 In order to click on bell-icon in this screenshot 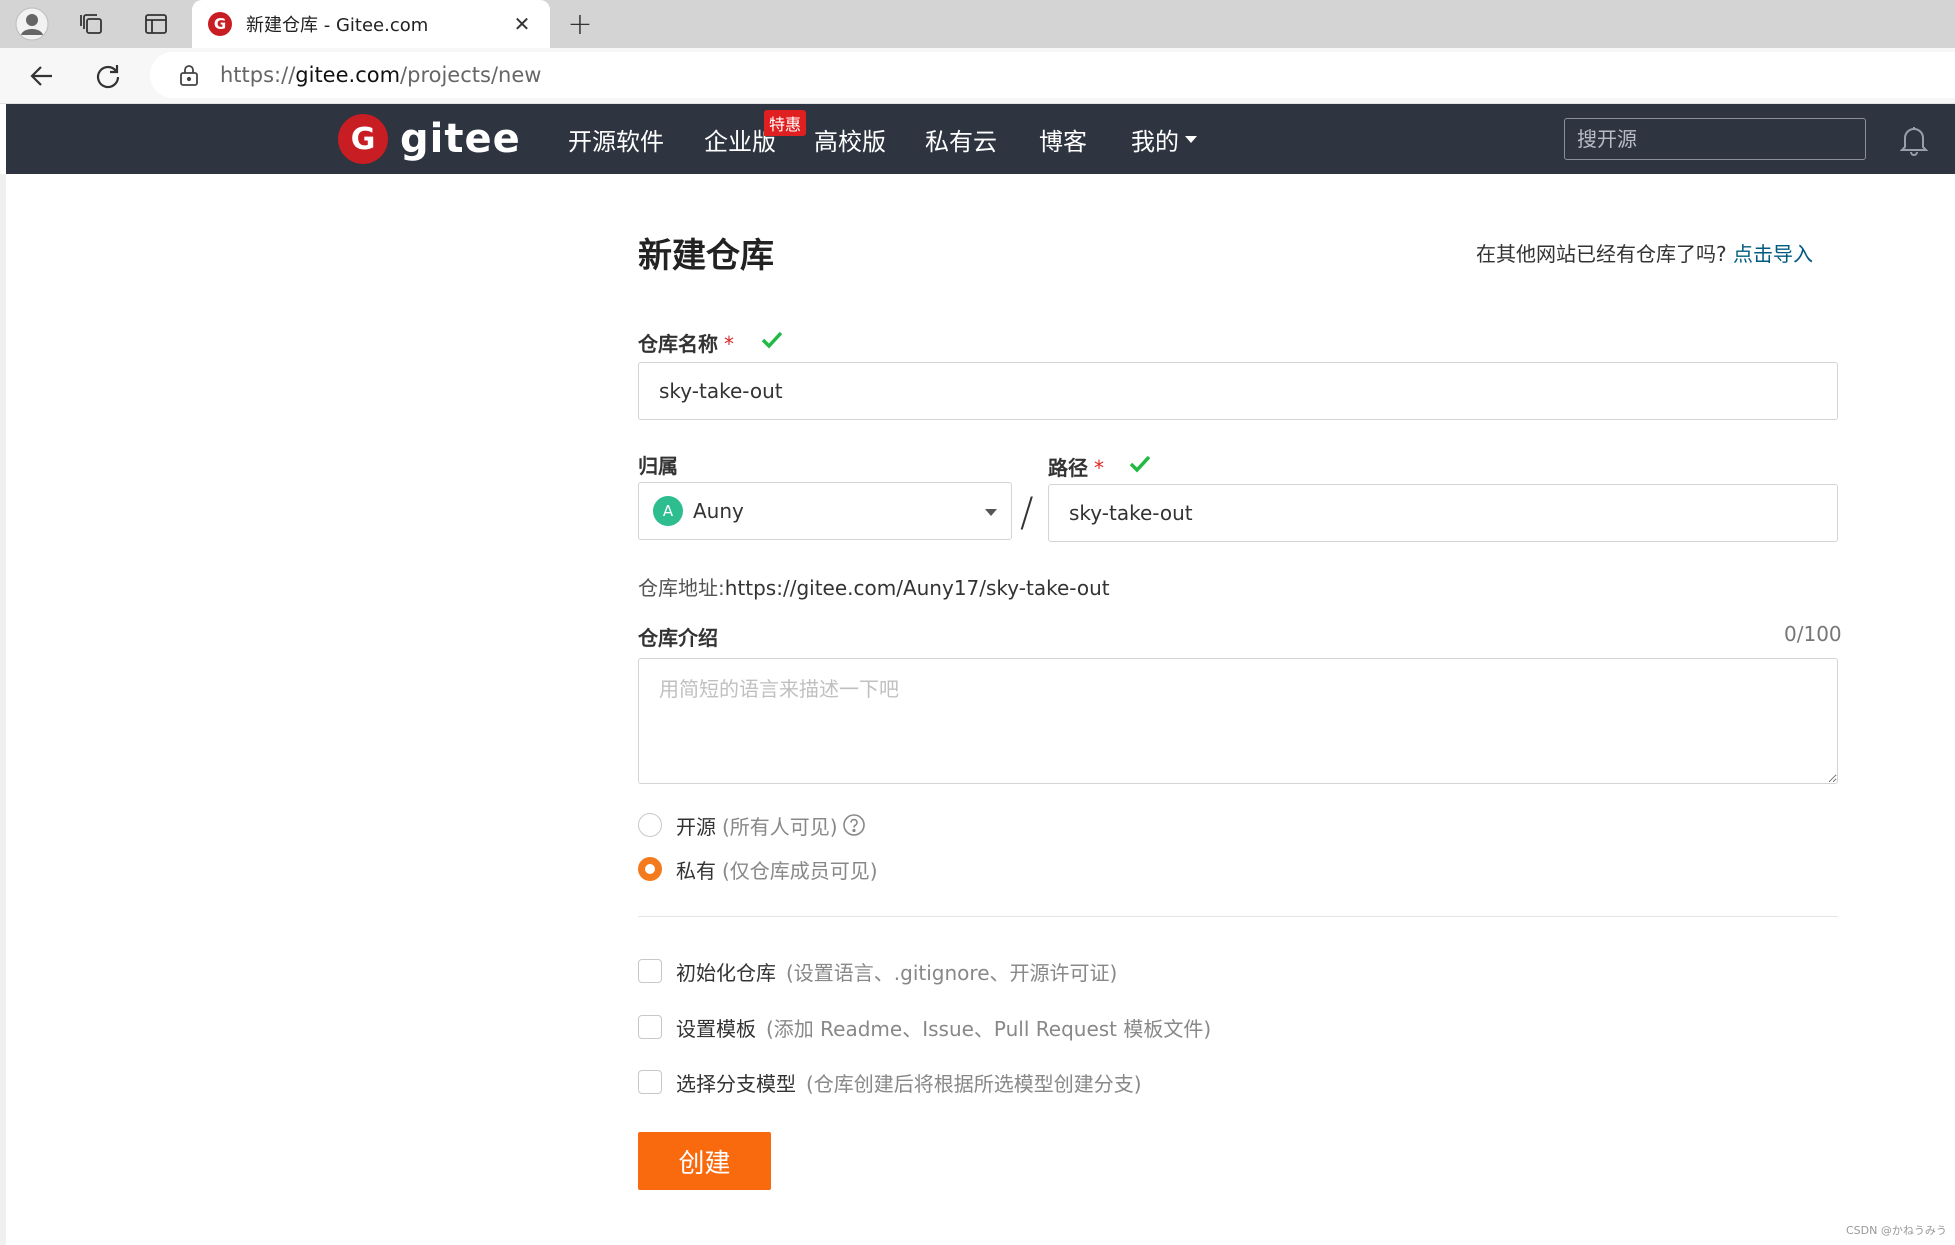, I will do `click(1914, 140)`.